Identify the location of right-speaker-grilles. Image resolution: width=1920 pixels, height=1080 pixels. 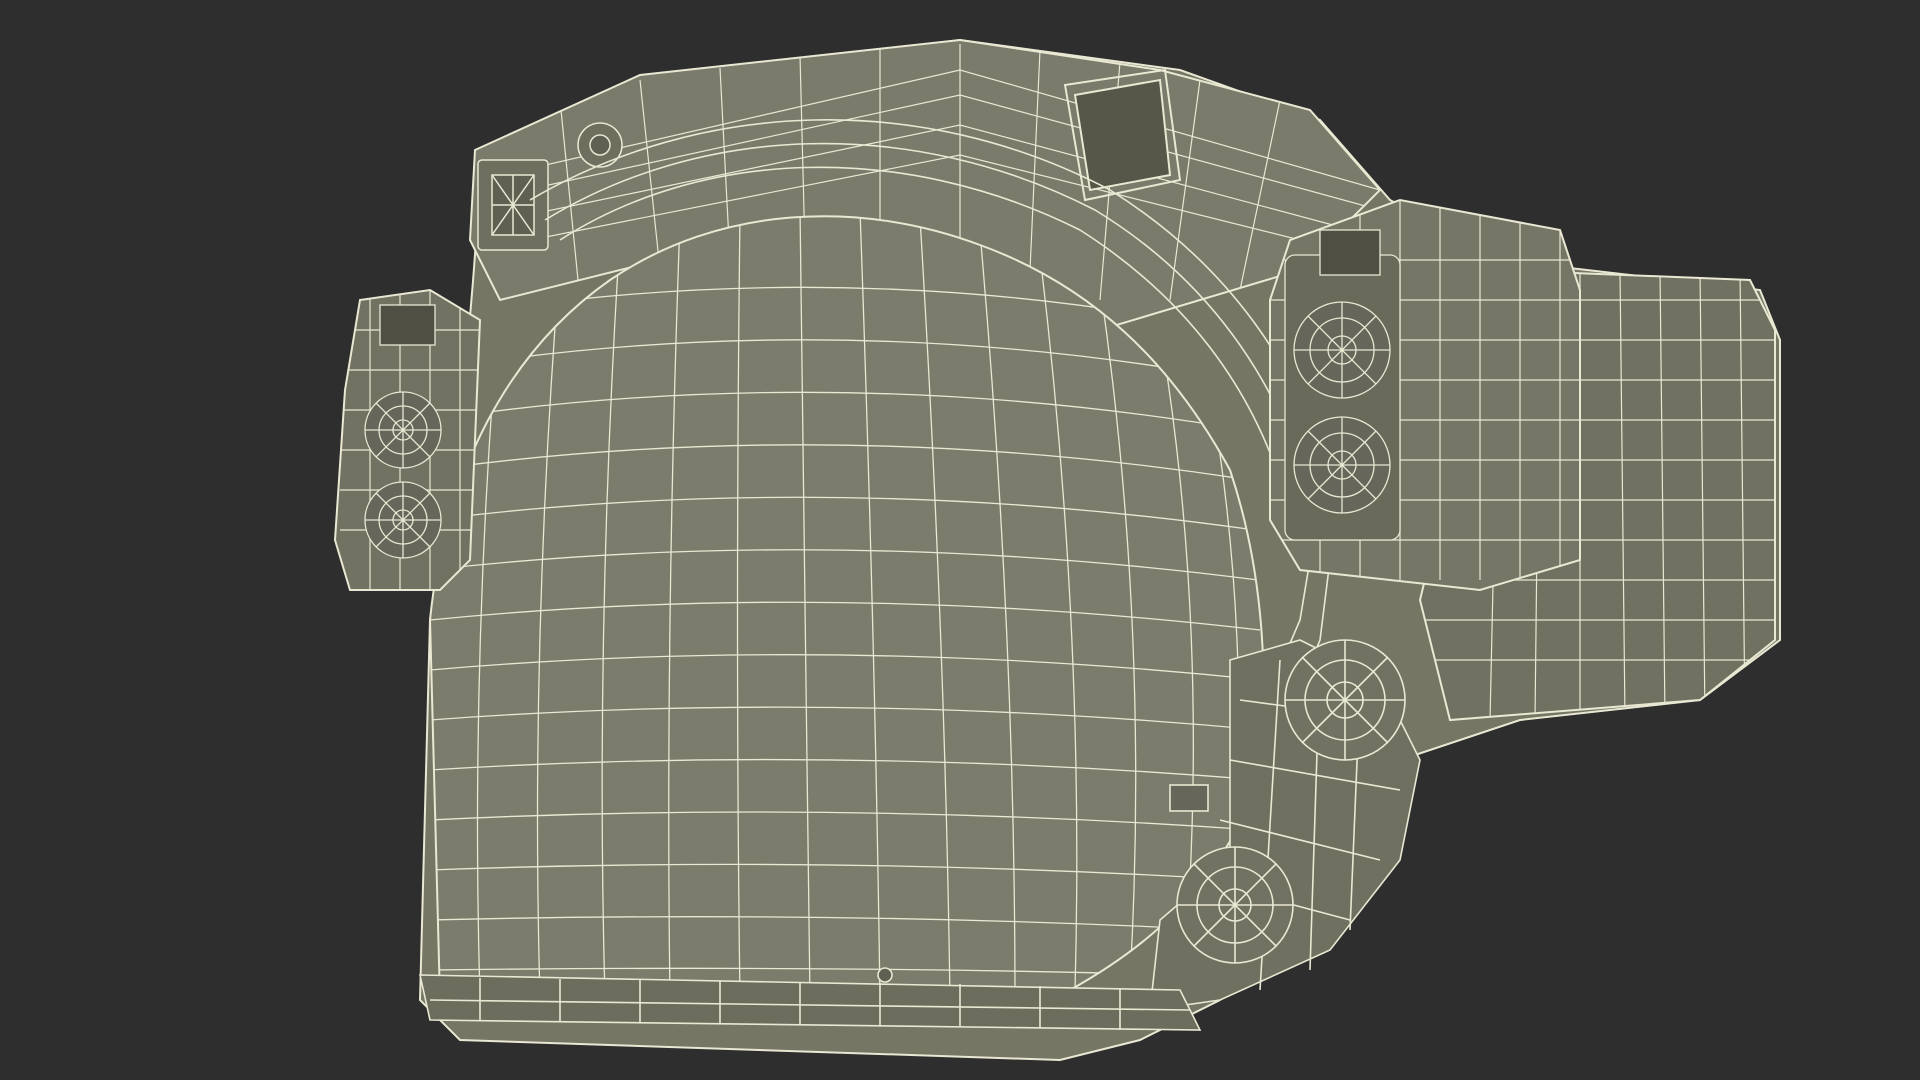
(1342, 385).